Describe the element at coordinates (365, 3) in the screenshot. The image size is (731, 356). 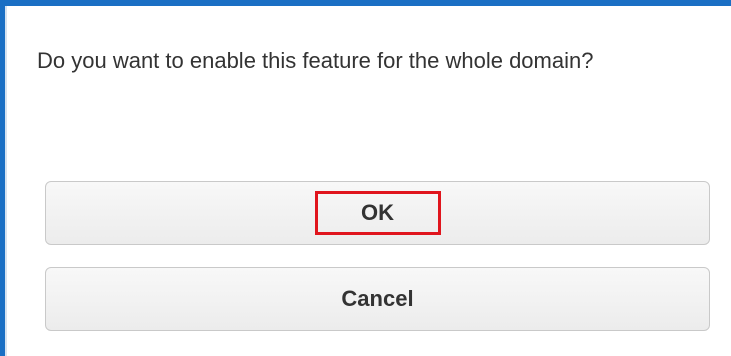
I see `dialog-top-border` at that location.